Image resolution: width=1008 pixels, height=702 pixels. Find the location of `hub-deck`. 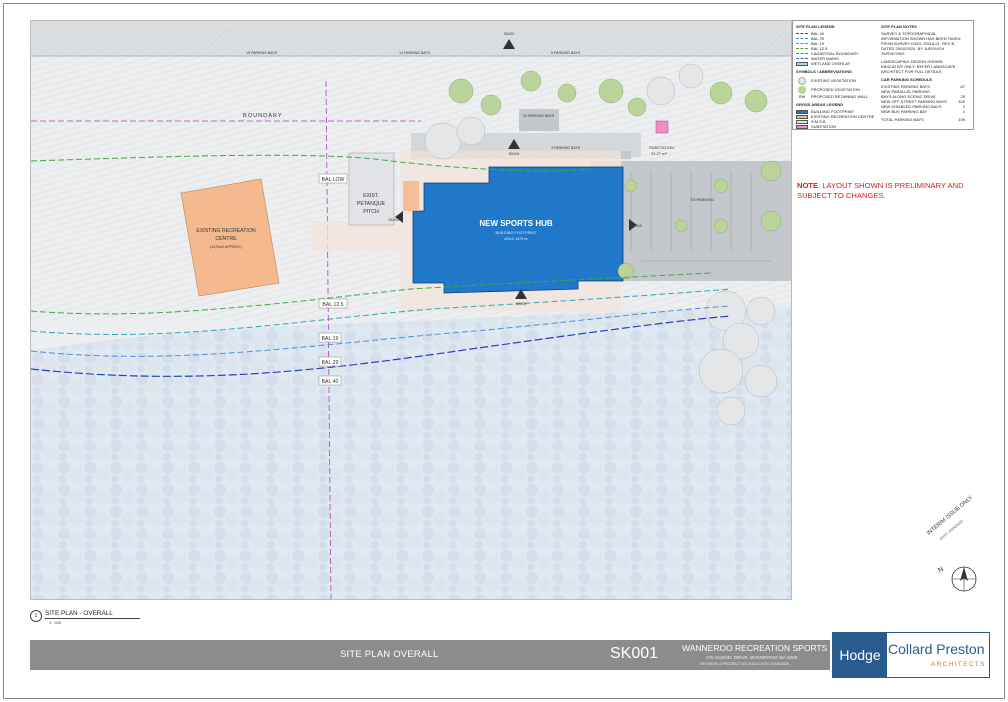

hub-deck is located at coordinates (411, 196).